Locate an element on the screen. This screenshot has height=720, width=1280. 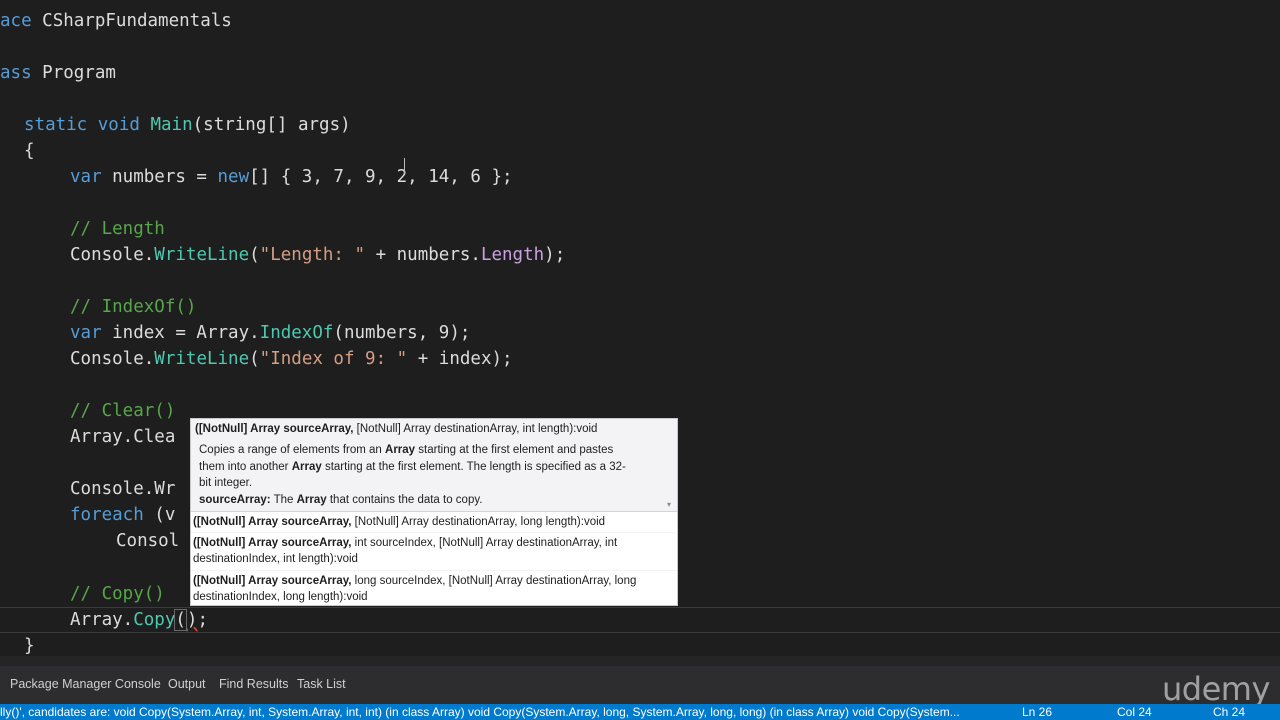
code-line-class: ass Program is located at coordinates (58, 73).